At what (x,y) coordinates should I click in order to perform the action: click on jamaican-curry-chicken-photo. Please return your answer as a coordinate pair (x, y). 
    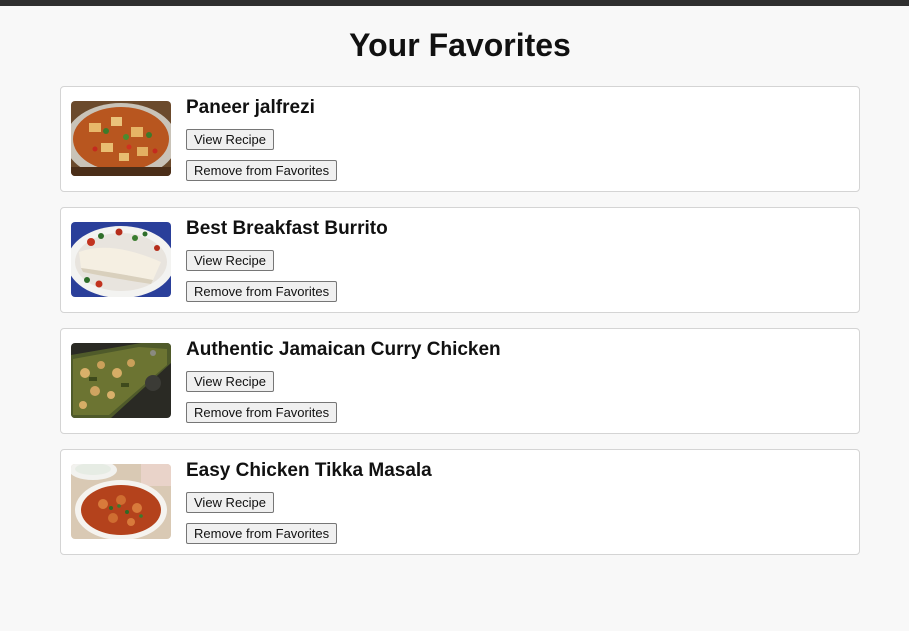
    Looking at the image, I should click on (121, 380).